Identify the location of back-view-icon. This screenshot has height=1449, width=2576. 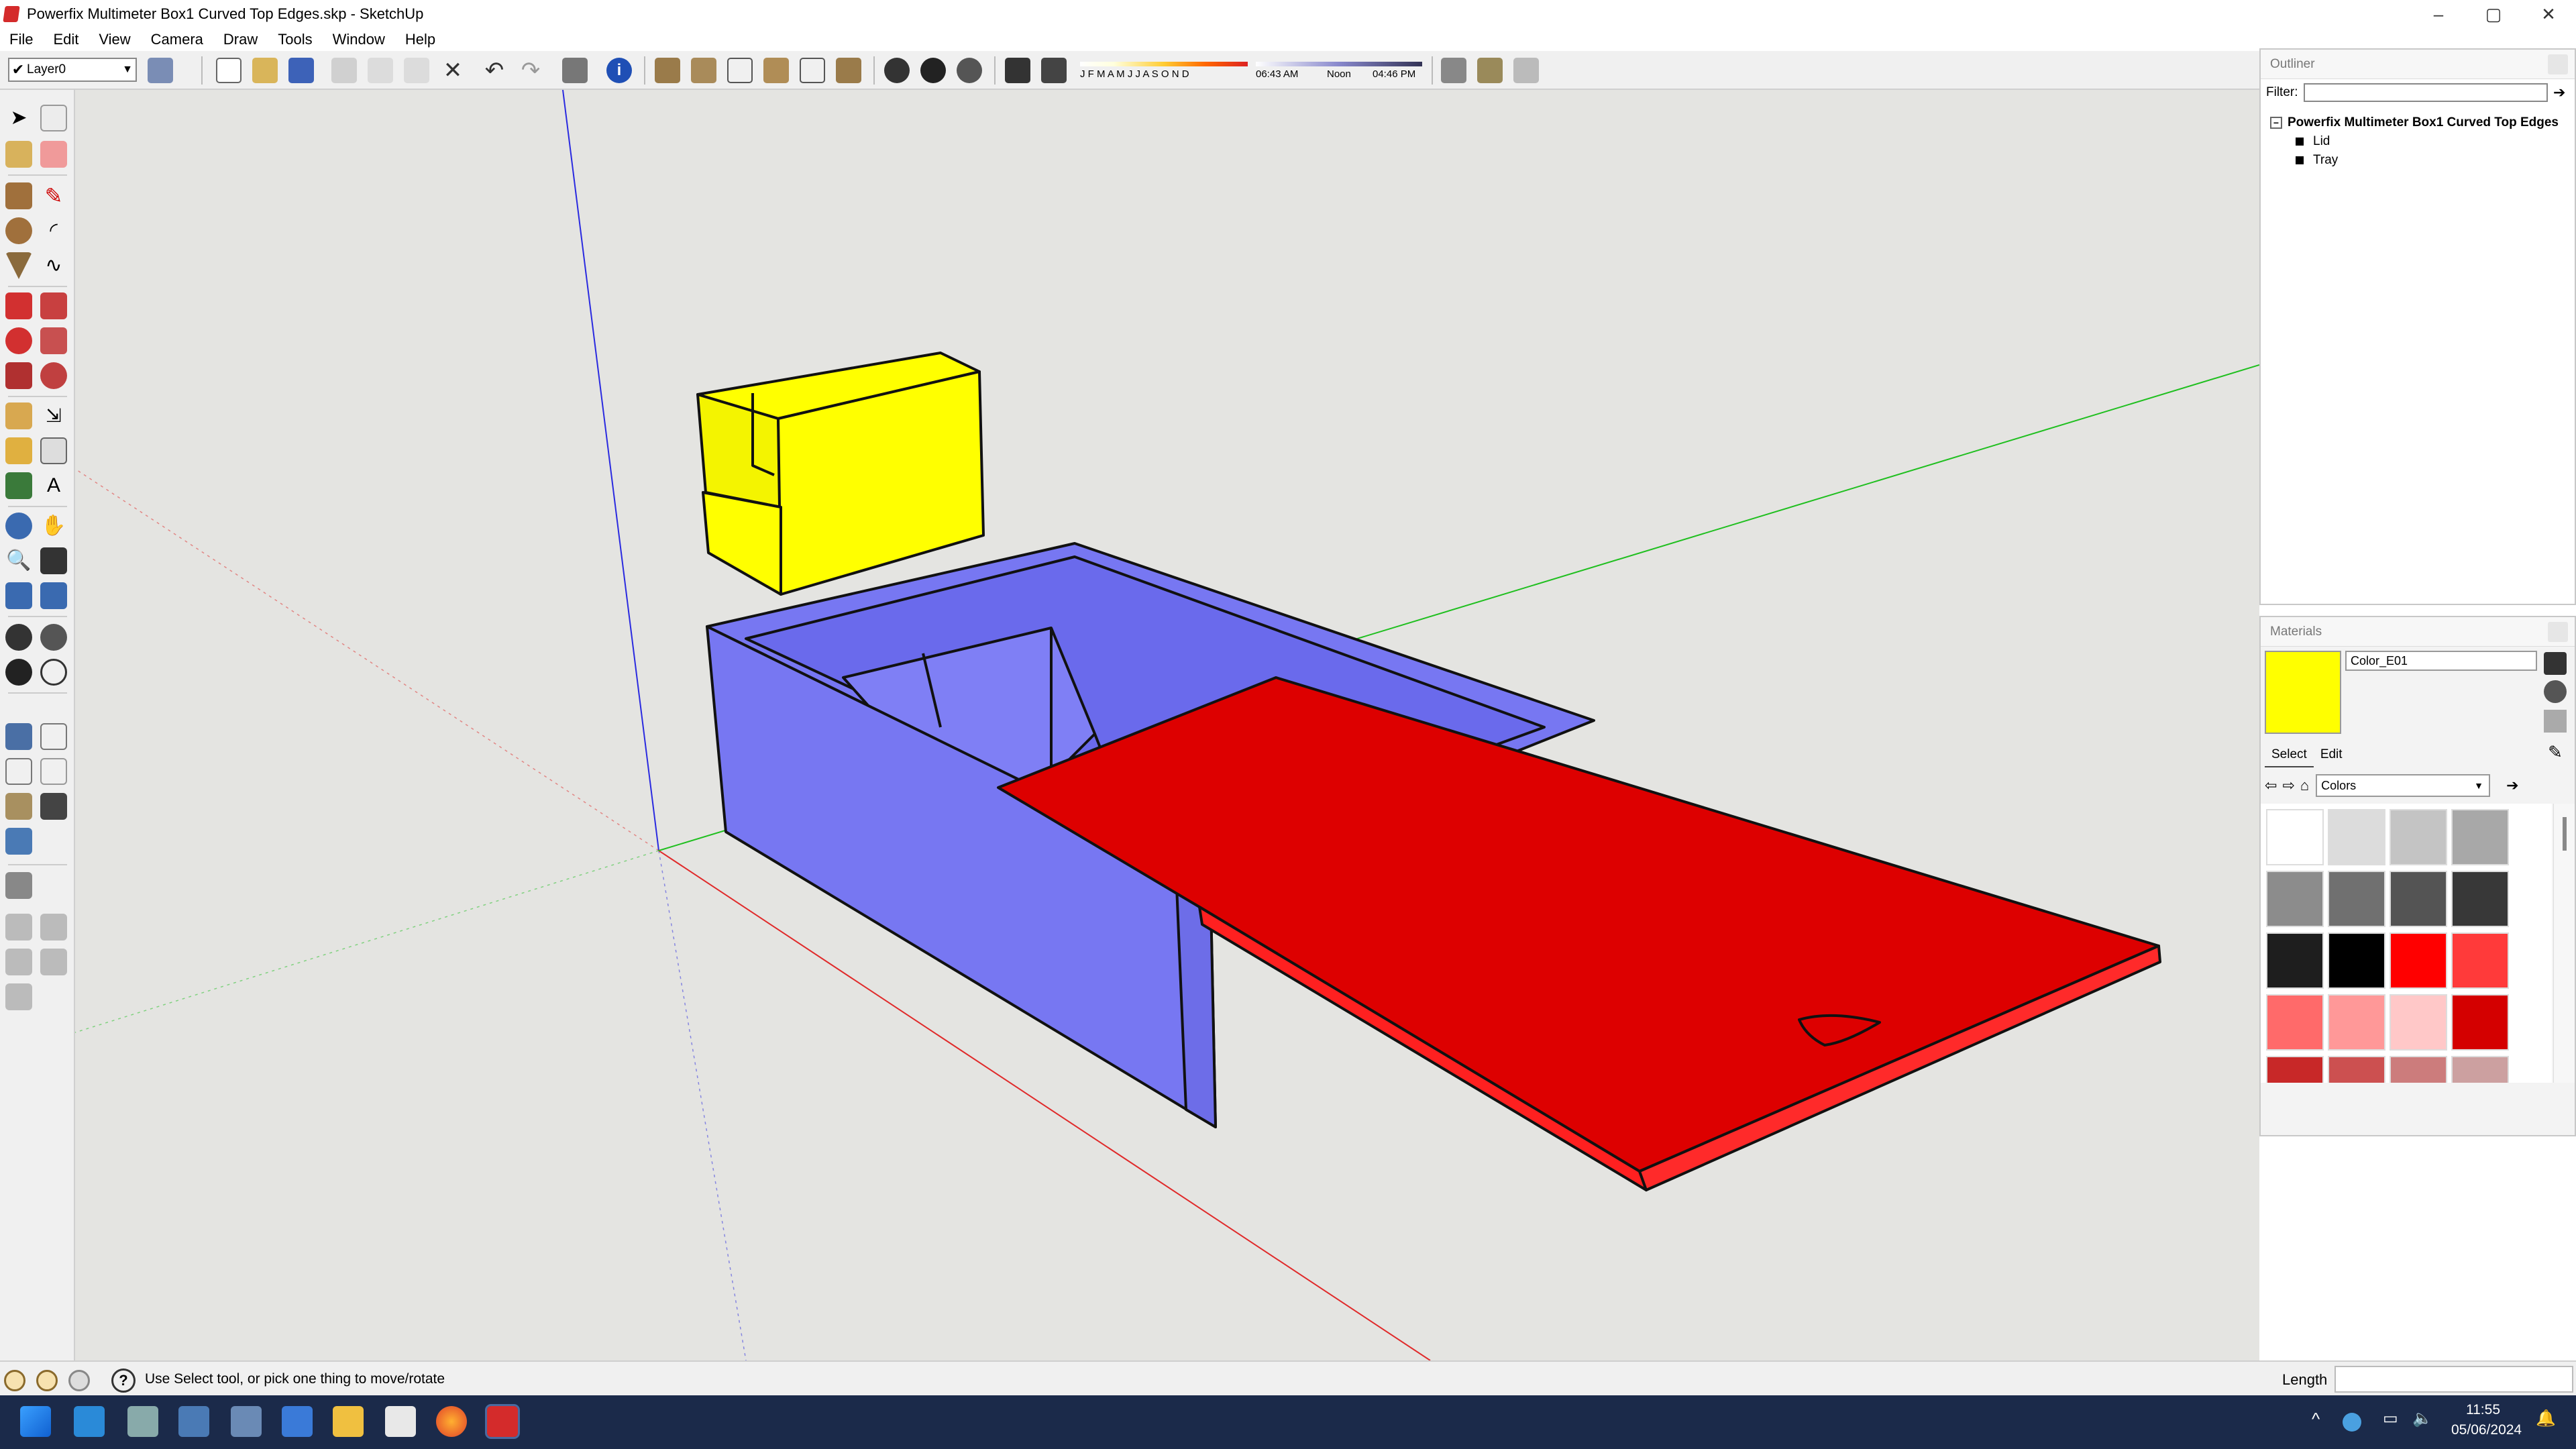
(812, 70).